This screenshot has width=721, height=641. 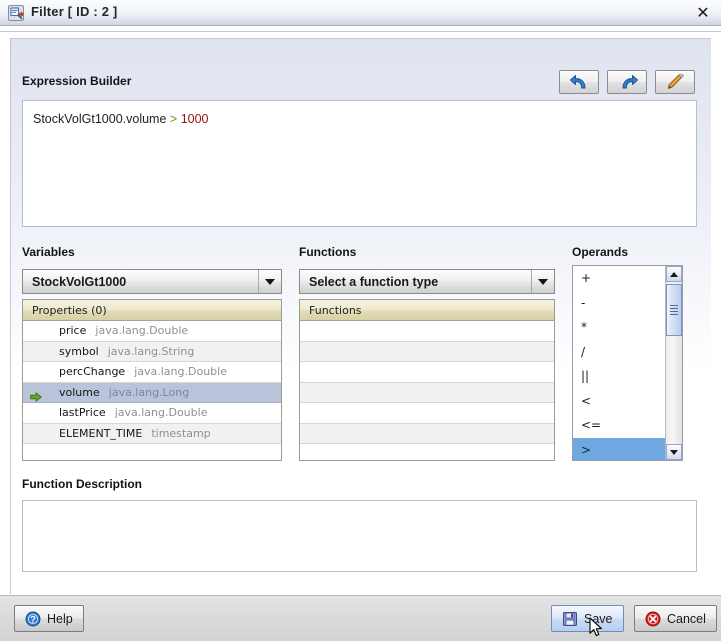 What do you see at coordinates (674, 274) in the screenshot?
I see `triangle-up-icon` at bounding box center [674, 274].